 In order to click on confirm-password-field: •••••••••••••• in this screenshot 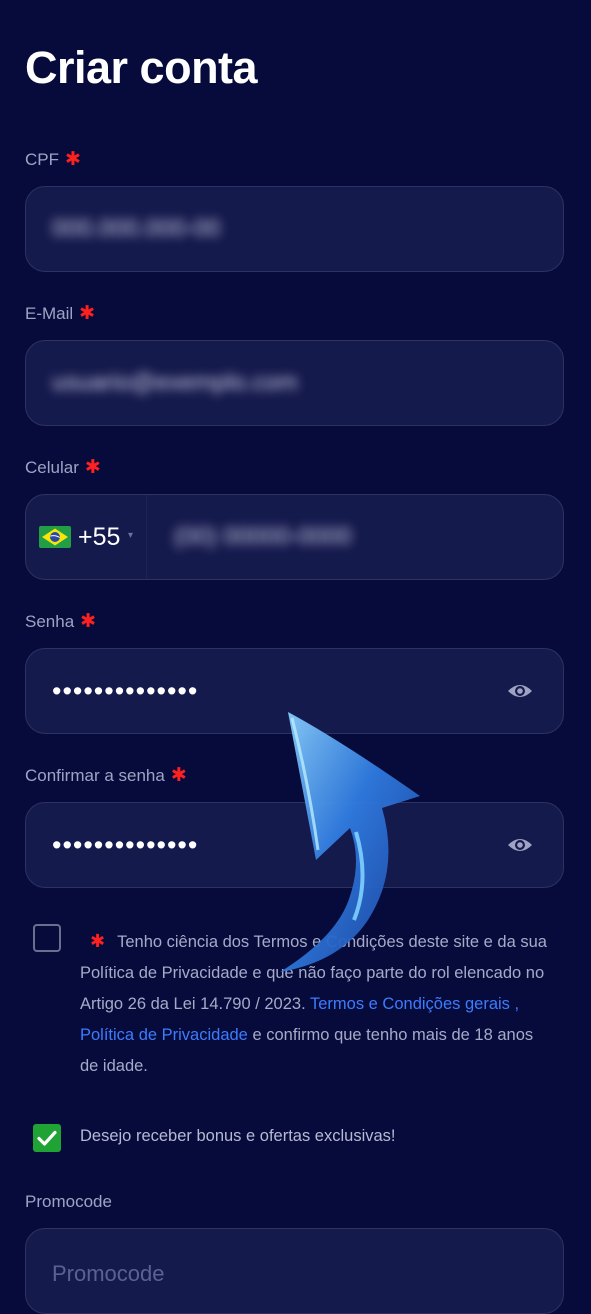, I will do `click(294, 845)`.